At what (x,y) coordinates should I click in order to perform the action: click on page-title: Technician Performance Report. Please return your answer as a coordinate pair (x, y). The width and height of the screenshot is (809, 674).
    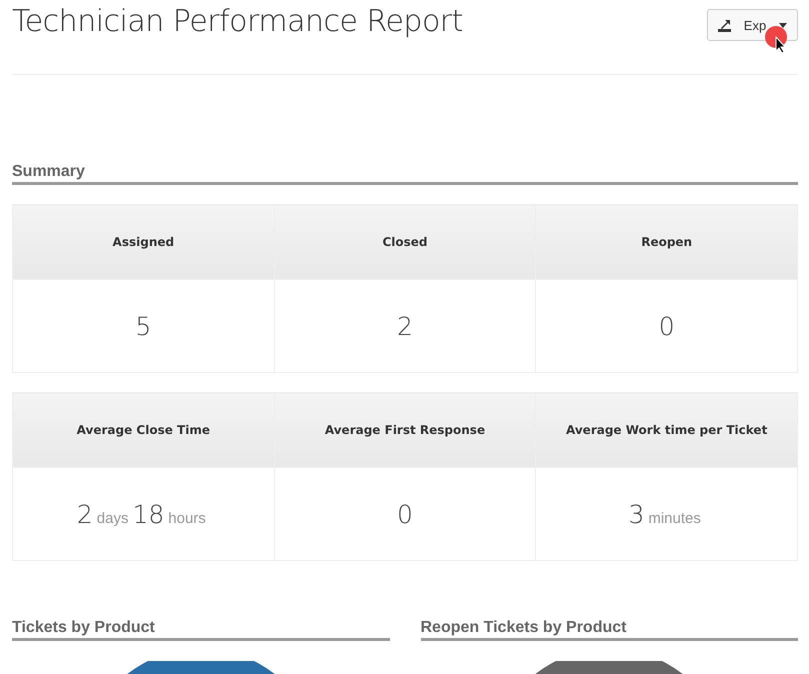
    Looking at the image, I should click on (237, 21).